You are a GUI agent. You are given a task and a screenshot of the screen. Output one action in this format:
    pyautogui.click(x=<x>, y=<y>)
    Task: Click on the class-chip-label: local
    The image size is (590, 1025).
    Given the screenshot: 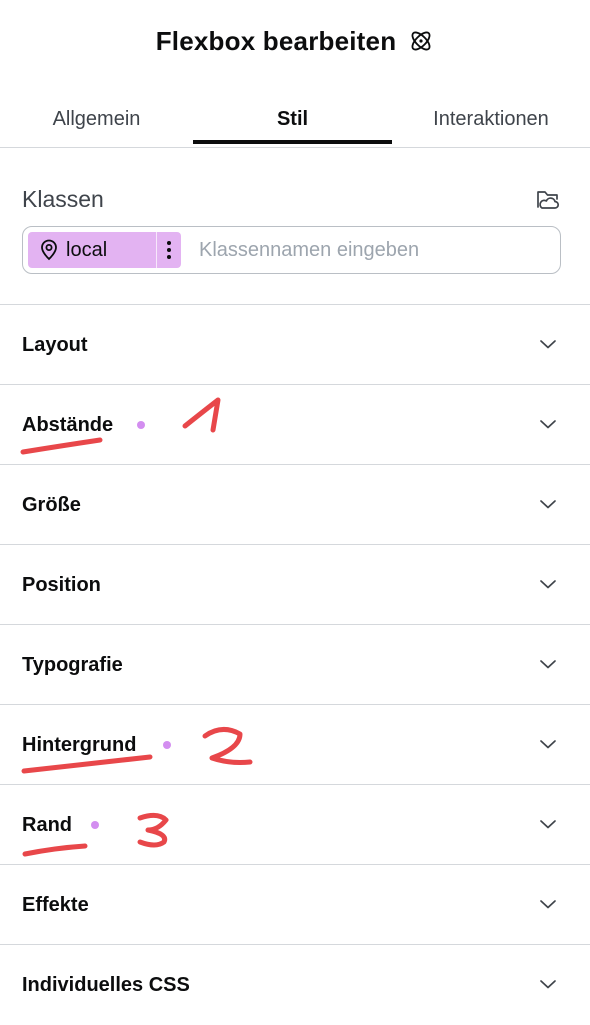 What is the action you would take?
    pyautogui.click(x=87, y=249)
    